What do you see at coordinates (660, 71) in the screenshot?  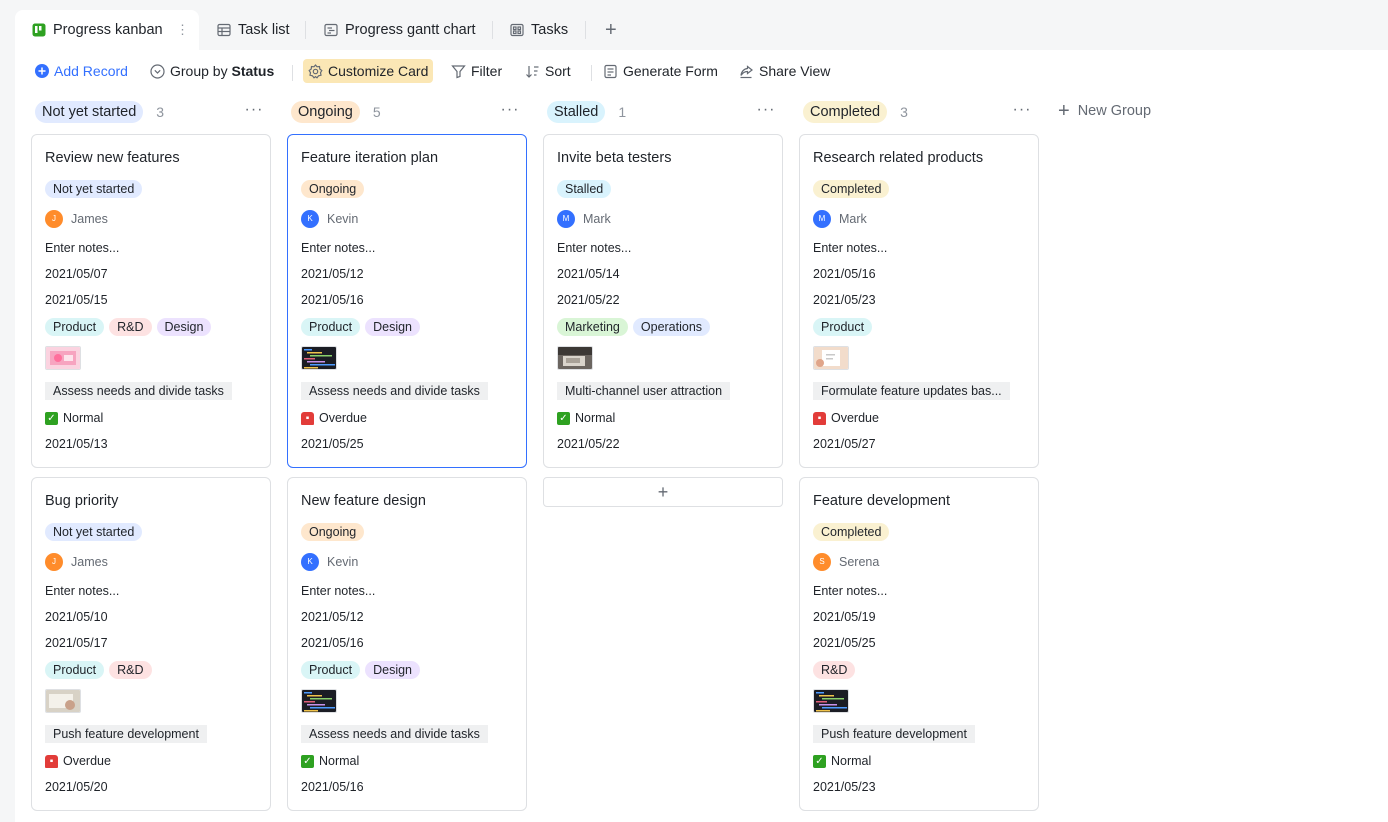 I see `generate-form-button: Generate Form` at bounding box center [660, 71].